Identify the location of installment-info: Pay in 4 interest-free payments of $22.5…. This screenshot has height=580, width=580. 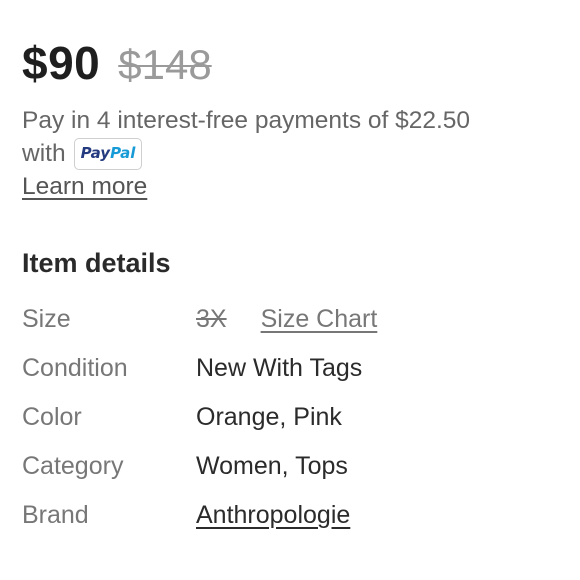
(292, 137).